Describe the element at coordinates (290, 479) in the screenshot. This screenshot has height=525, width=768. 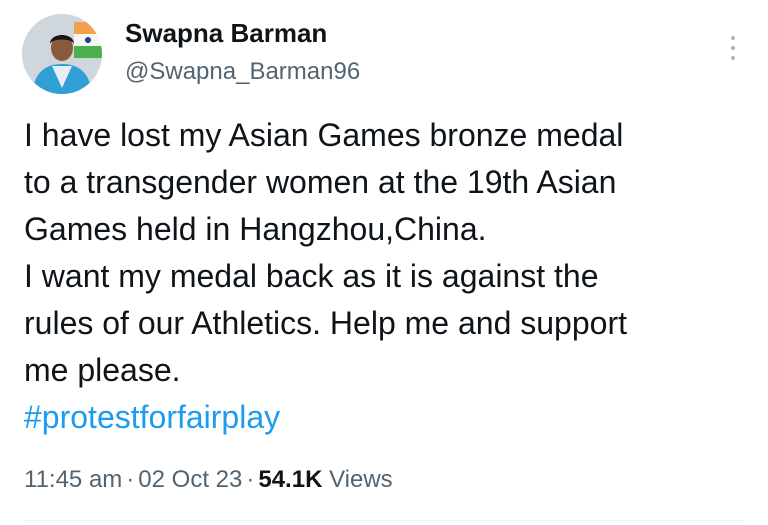
I see `views-count: 54.1K` at that location.